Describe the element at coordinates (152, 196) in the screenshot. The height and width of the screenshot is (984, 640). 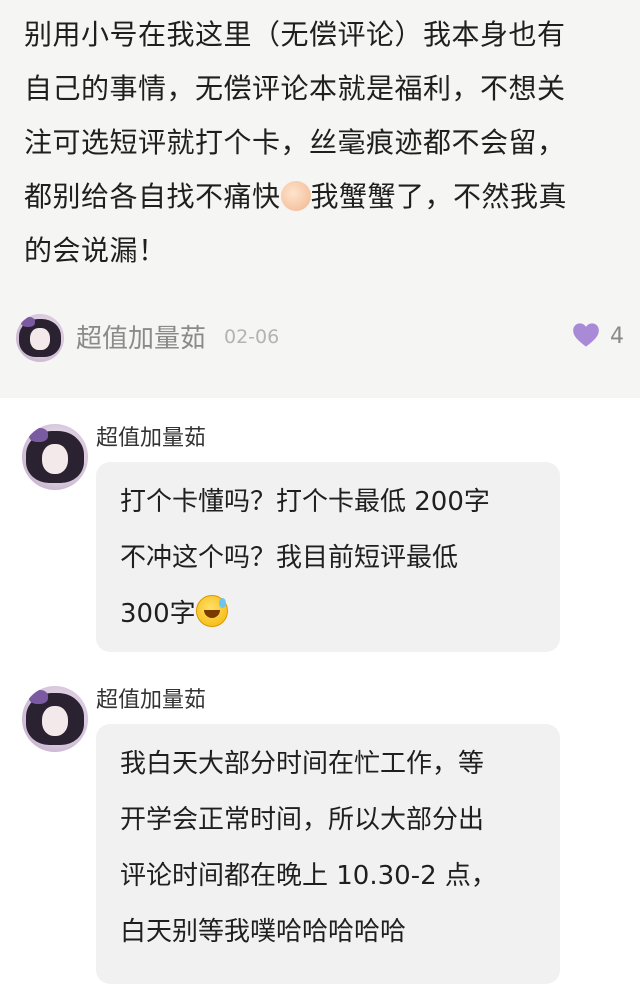
I see `comment-line-part: 都别给各自找不痛快` at that location.